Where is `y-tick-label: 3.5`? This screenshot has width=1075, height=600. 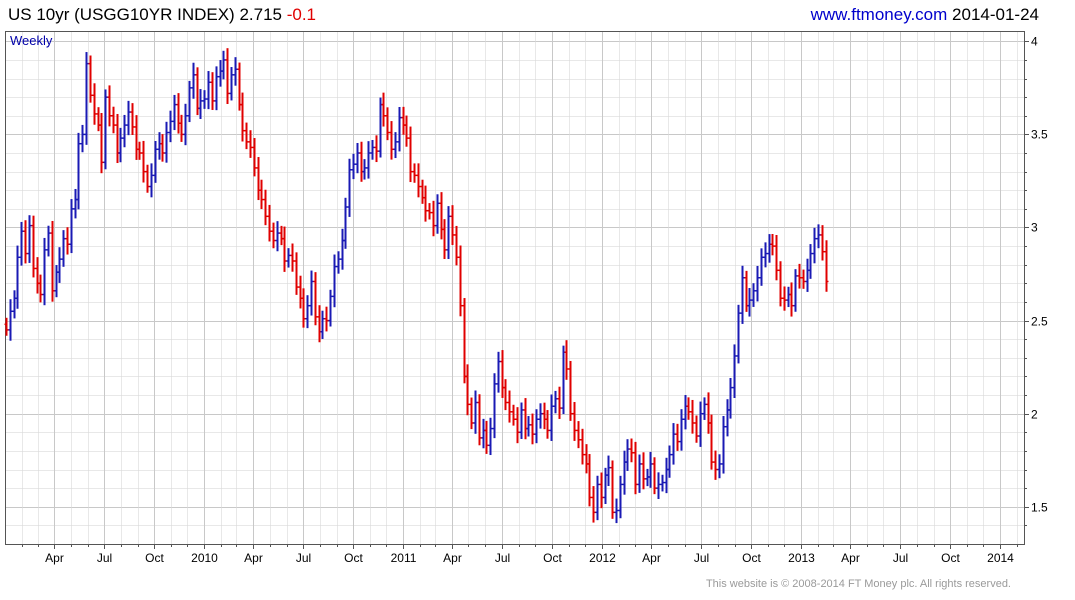
y-tick-label: 3.5 is located at coordinates (1039, 135).